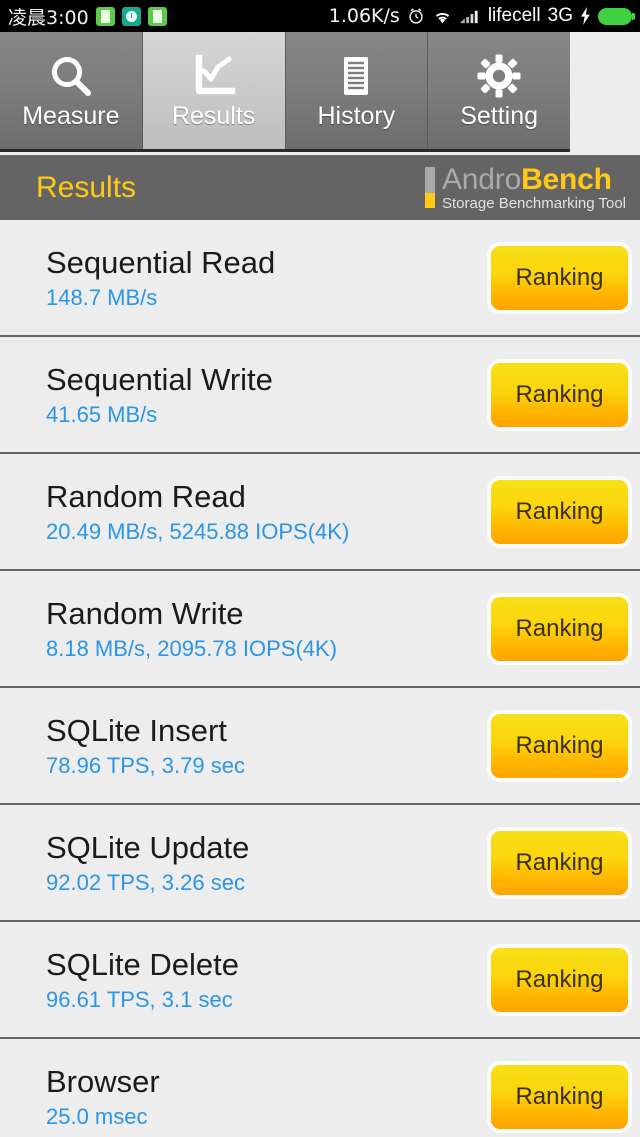 This screenshot has width=640, height=1137. I want to click on tab-history: History, so click(357, 90).